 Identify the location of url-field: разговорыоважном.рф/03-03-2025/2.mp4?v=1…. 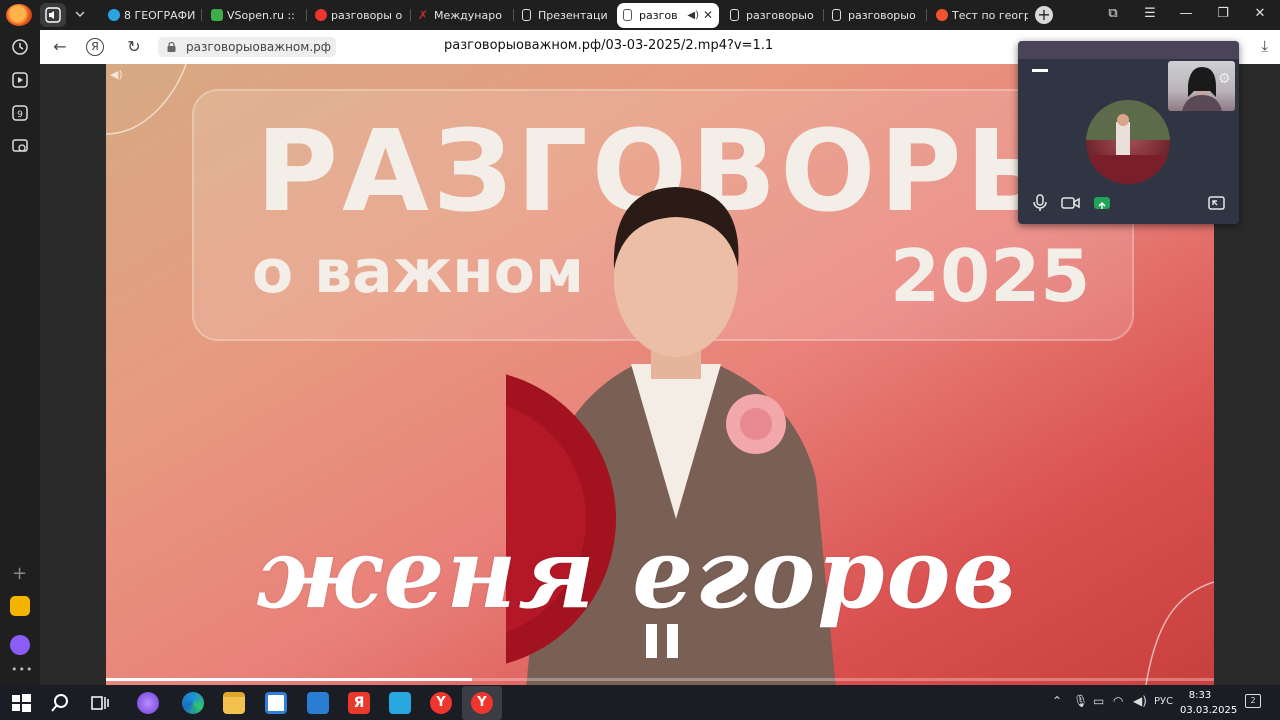
(608, 45).